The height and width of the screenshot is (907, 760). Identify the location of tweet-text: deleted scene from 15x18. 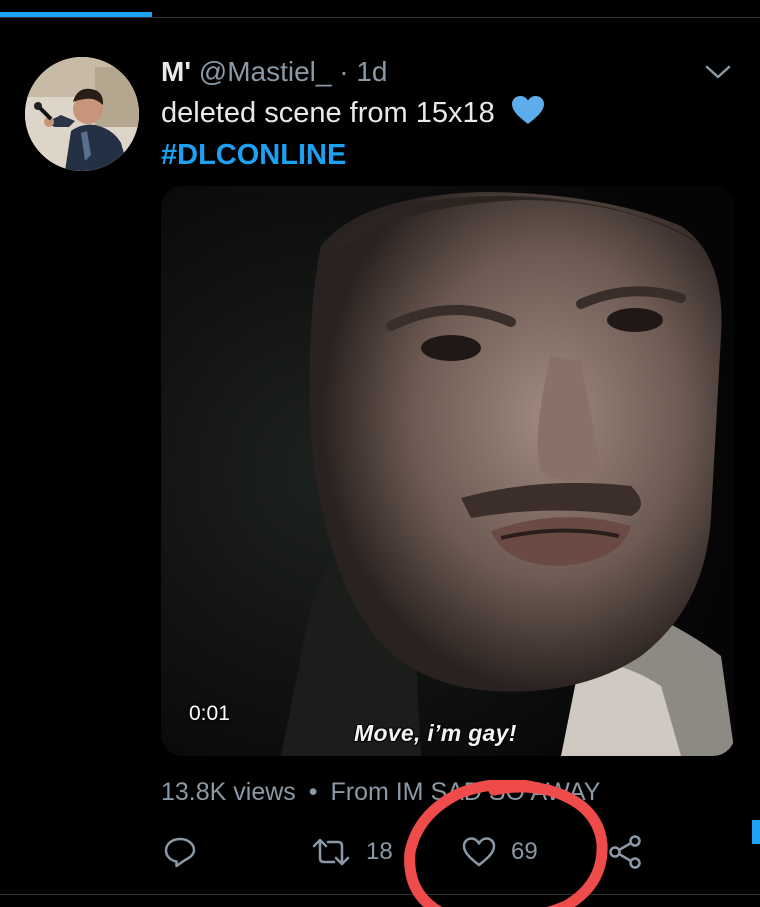
(353, 113).